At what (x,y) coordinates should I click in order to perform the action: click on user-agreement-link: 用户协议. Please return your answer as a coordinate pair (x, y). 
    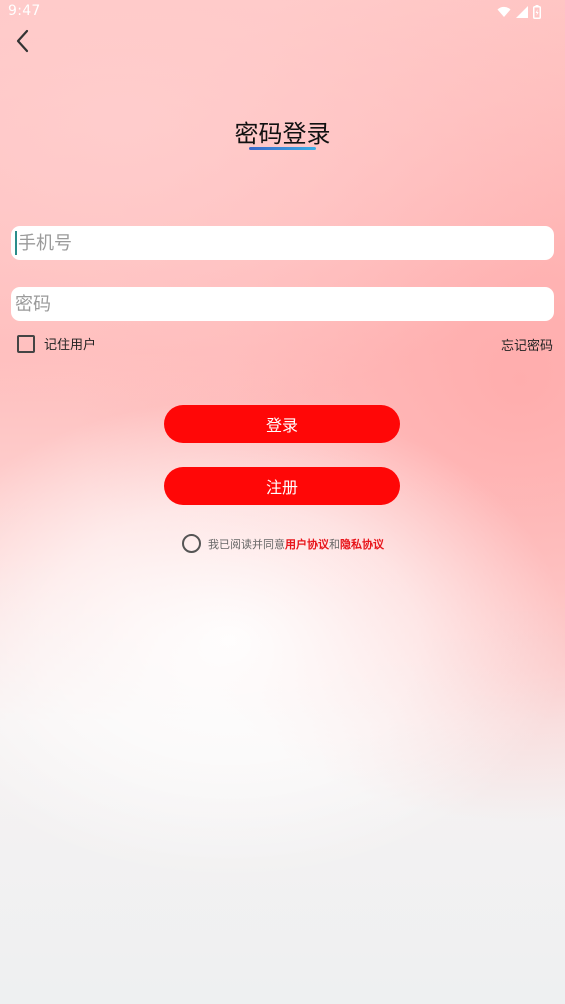
    Looking at the image, I should click on (307, 544).